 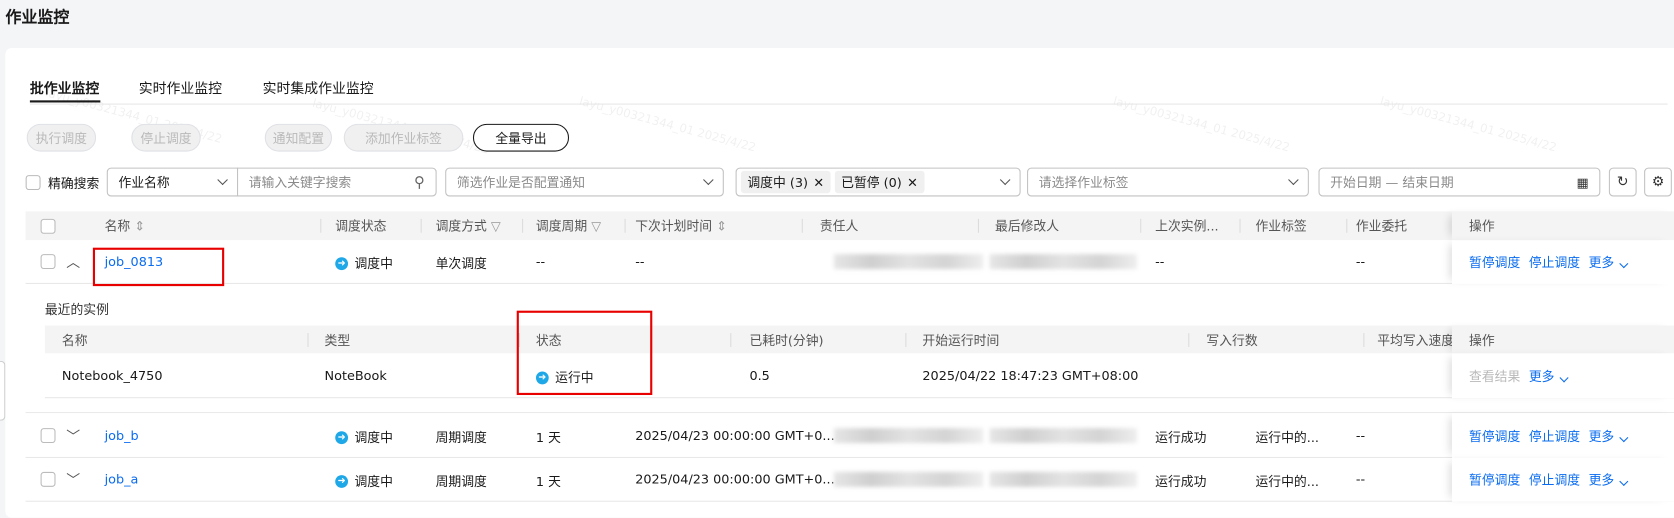 I want to click on search-field-select: 作业名称, so click(x=172, y=182).